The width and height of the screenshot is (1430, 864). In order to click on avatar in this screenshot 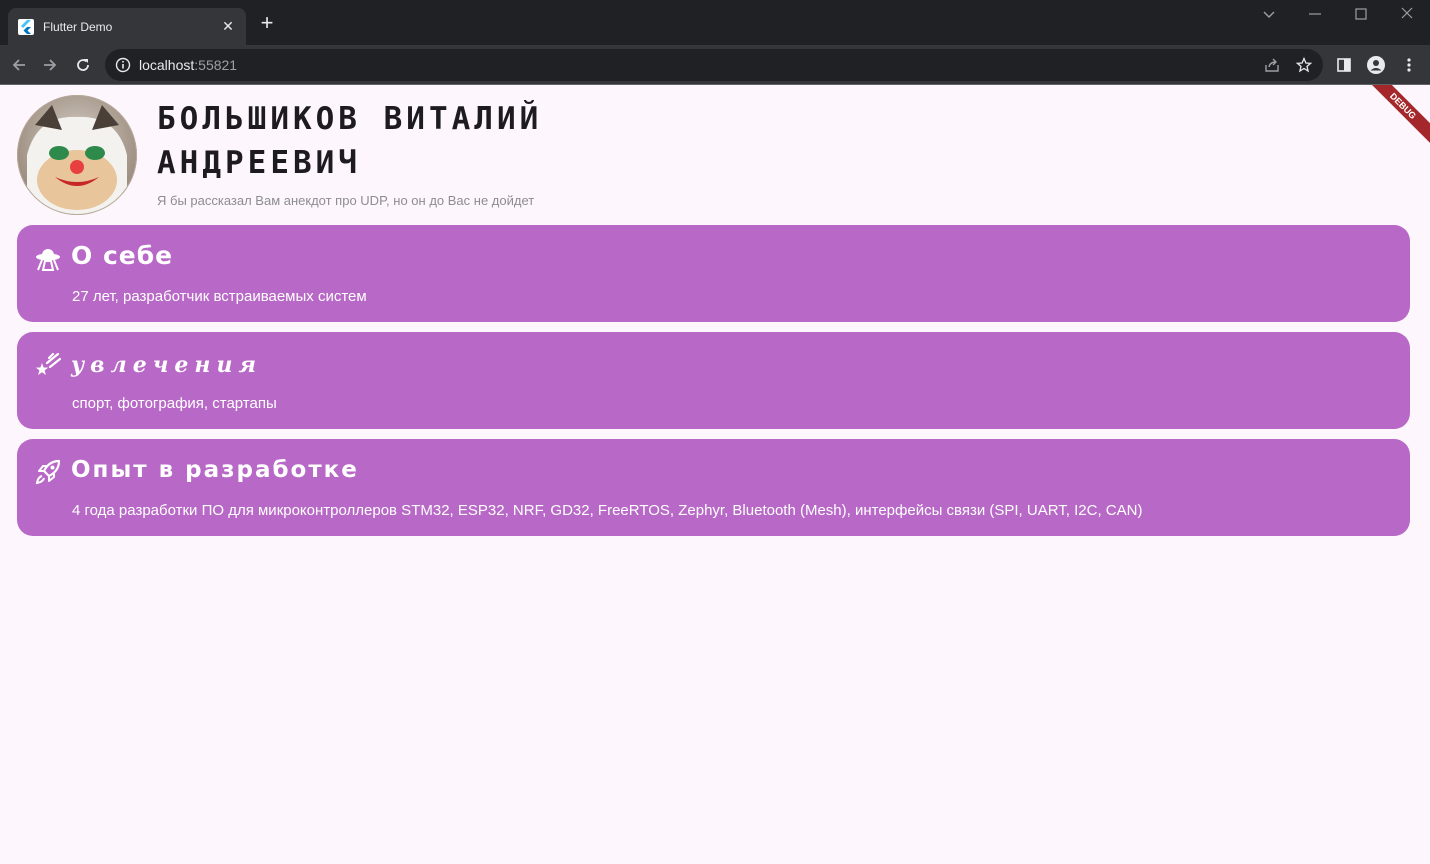, I will do `click(77, 155)`.